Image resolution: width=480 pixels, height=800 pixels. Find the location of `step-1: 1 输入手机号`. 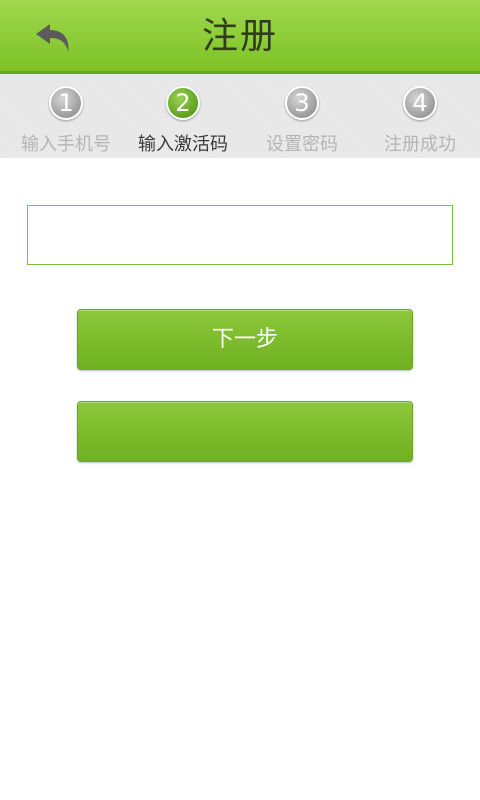

step-1: 1 输入手机号 is located at coordinates (66, 116).